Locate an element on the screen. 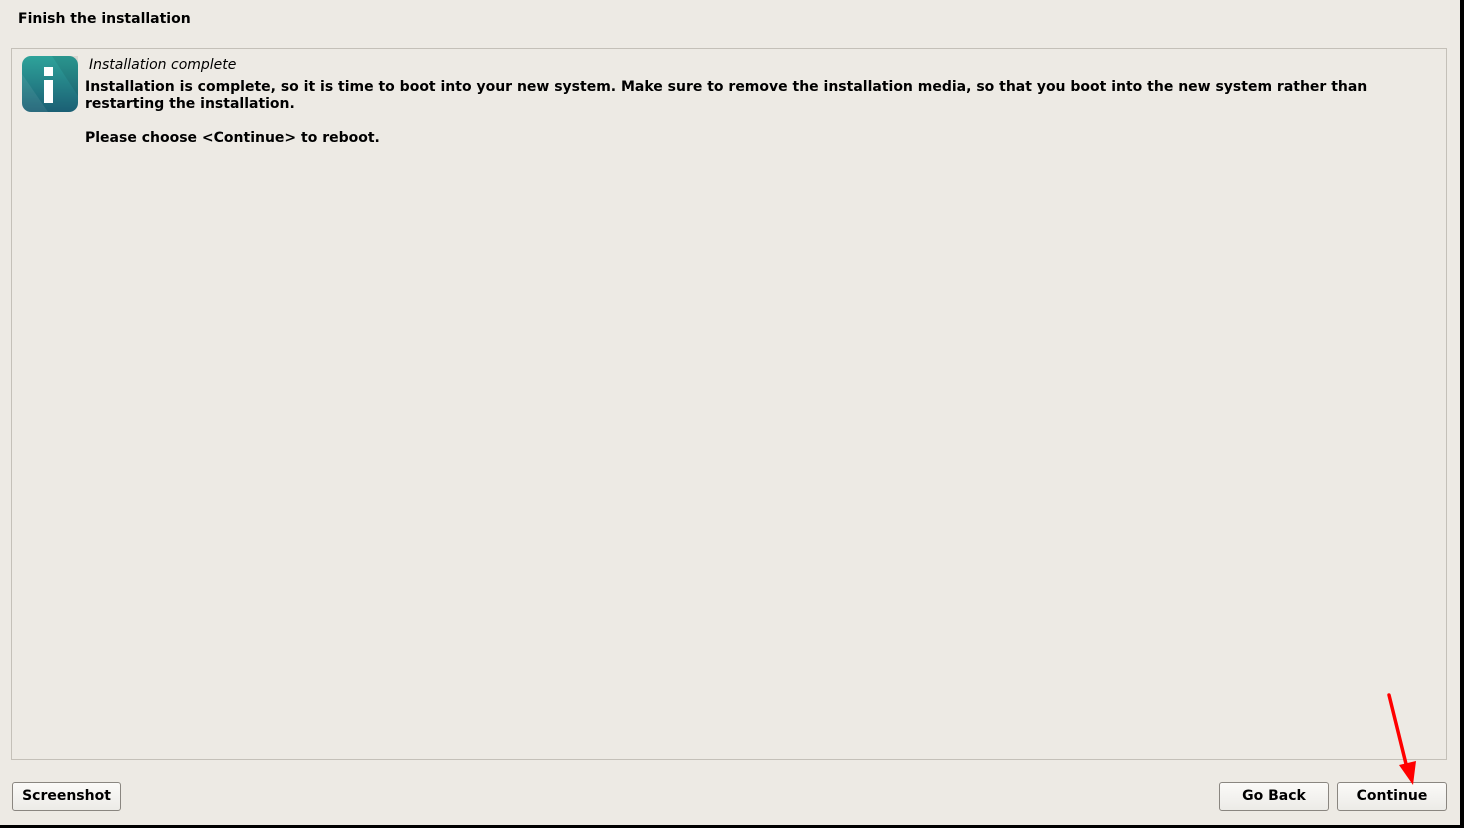 The image size is (1464, 828). continue-button: Continue is located at coordinates (1392, 796).